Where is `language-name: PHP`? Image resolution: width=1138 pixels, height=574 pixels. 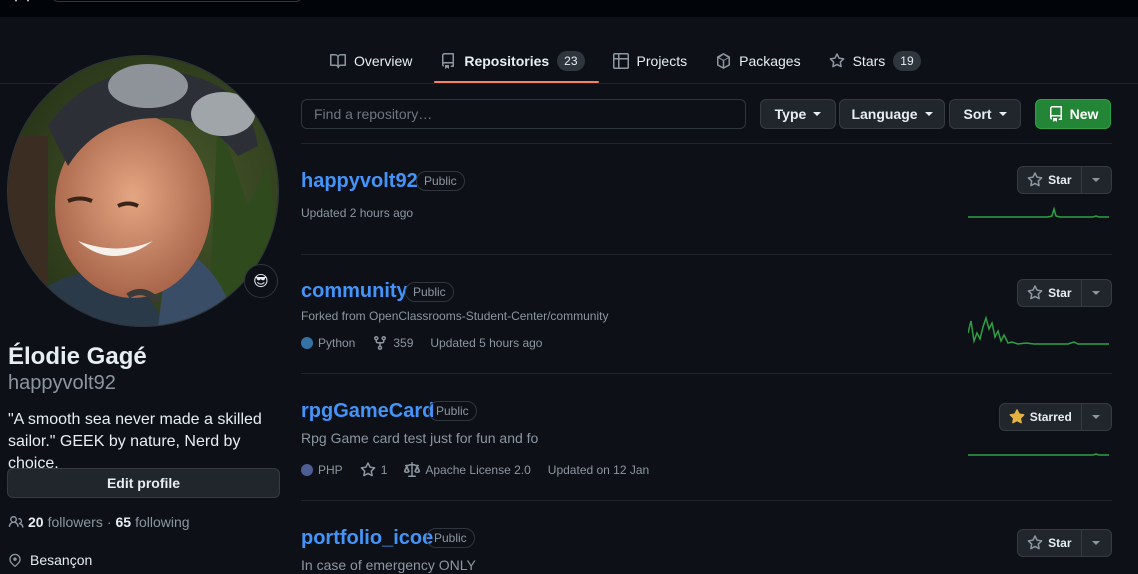
language-name: PHP is located at coordinates (330, 470).